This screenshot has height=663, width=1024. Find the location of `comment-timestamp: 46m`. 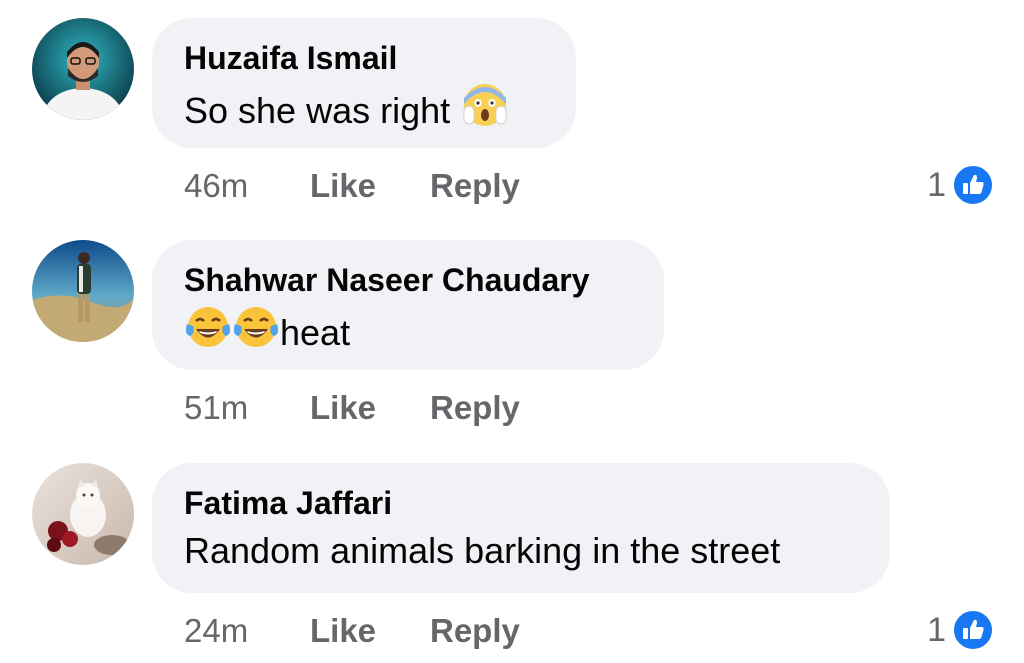

comment-timestamp: 46m is located at coordinates (247, 186).